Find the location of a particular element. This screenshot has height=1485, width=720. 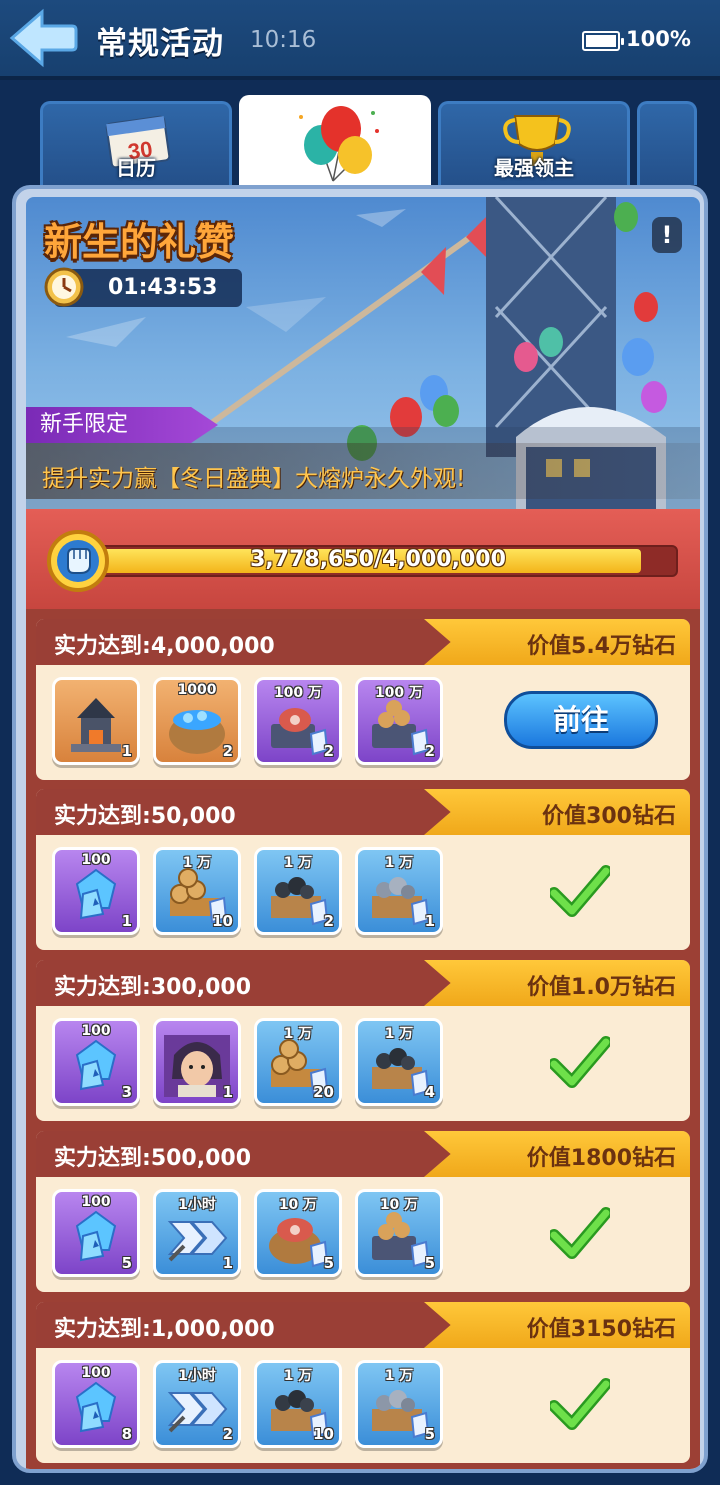

reward-item: 1000 2 is located at coordinates (197, 721).